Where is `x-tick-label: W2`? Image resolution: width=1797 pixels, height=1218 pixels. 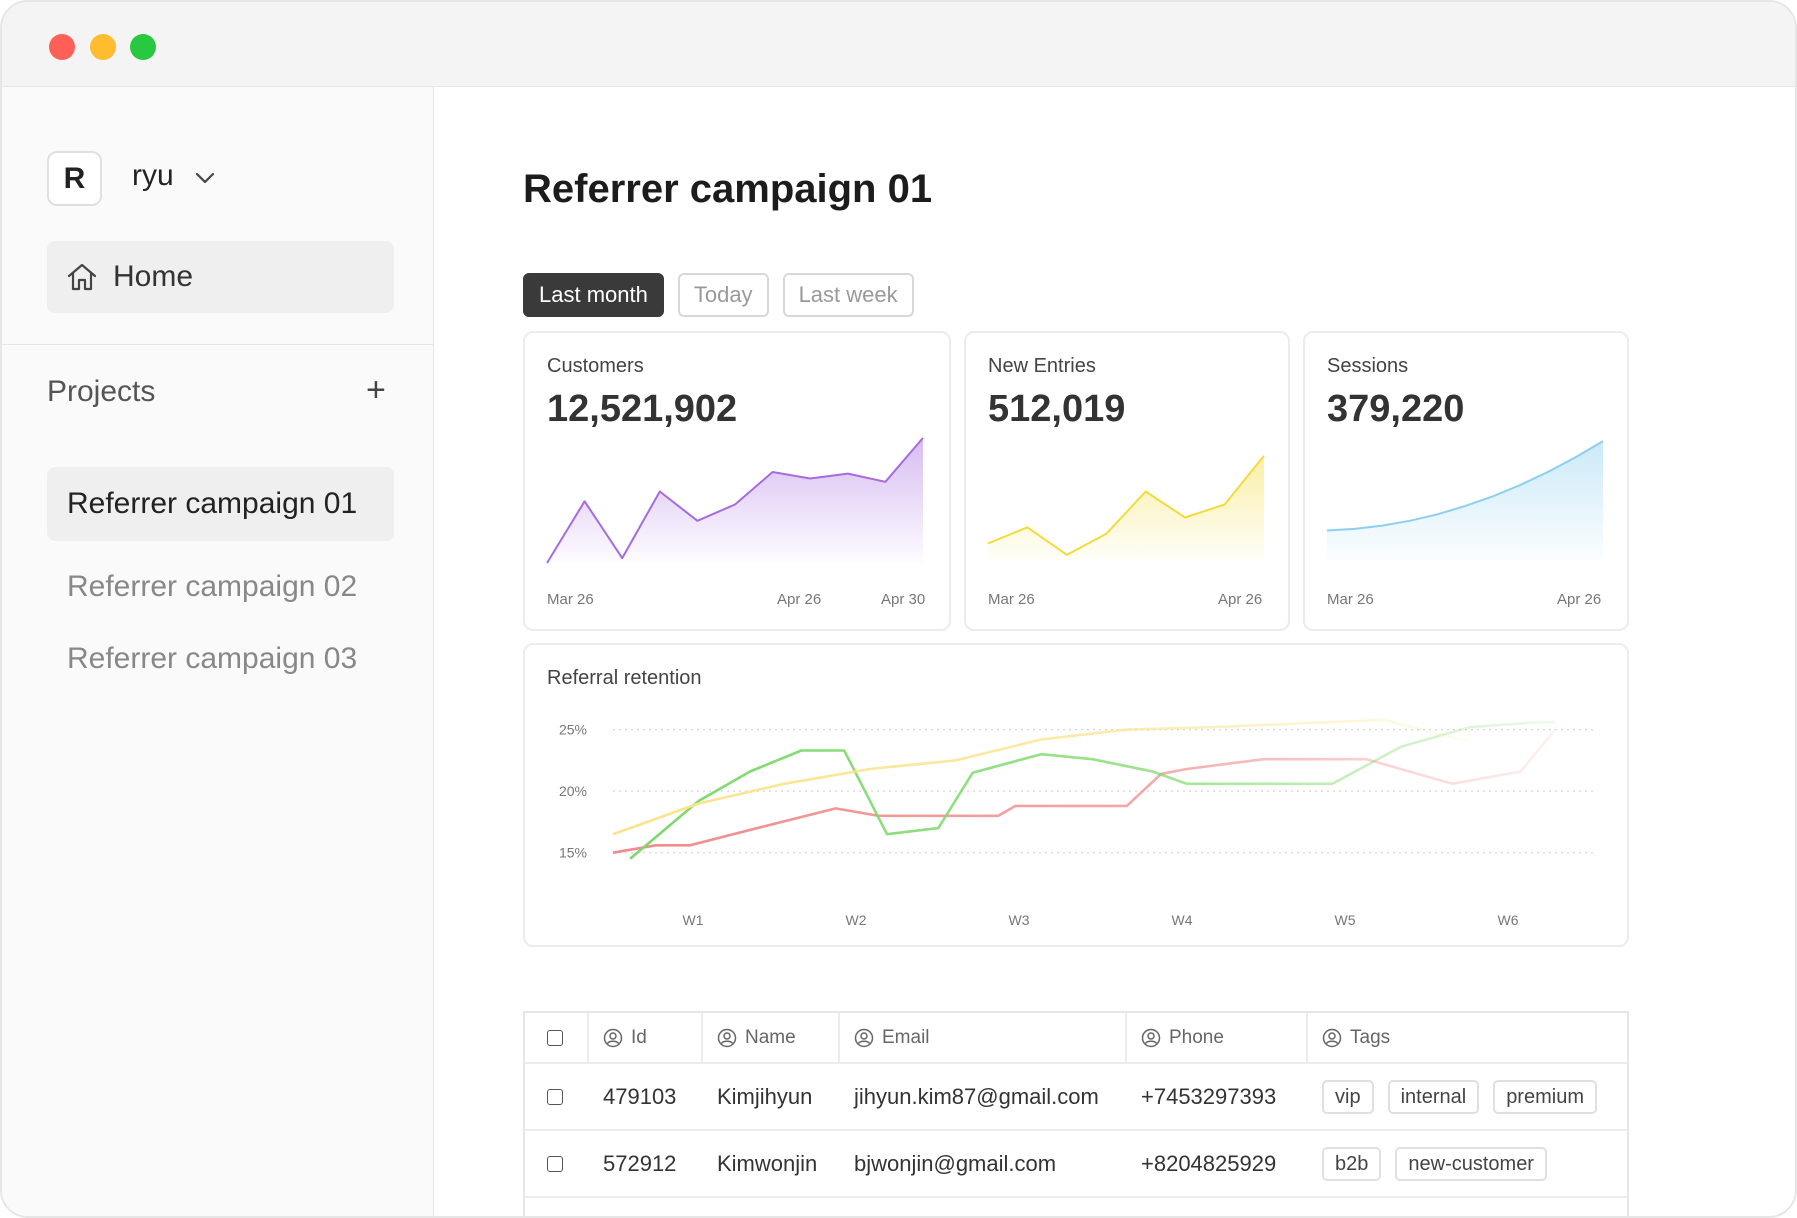
x-tick-label: W2 is located at coordinates (856, 920).